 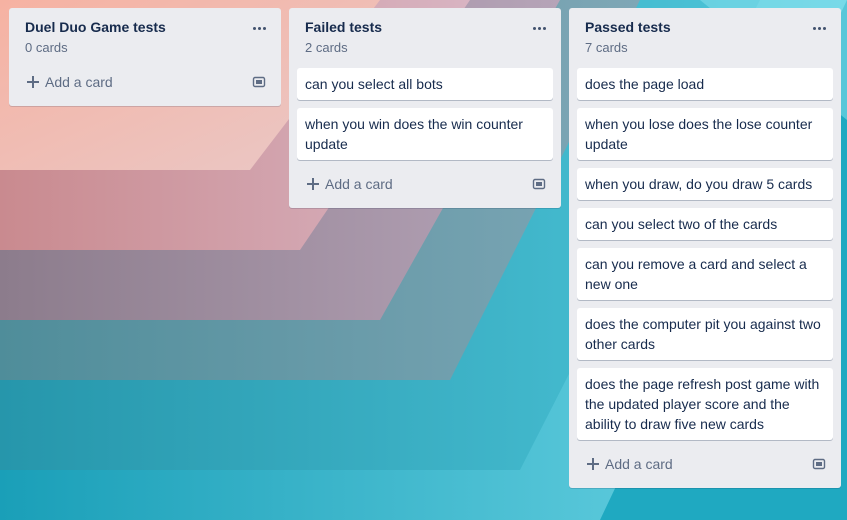 I want to click on list-card-count: 2 cards, so click(x=326, y=47).